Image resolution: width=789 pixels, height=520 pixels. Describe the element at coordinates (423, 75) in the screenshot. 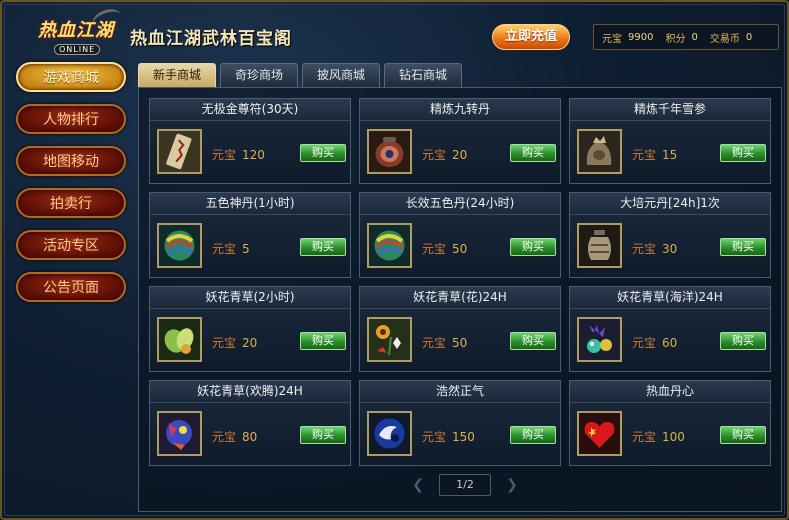

I see `tab-diamond-shop: 钻石商城` at that location.